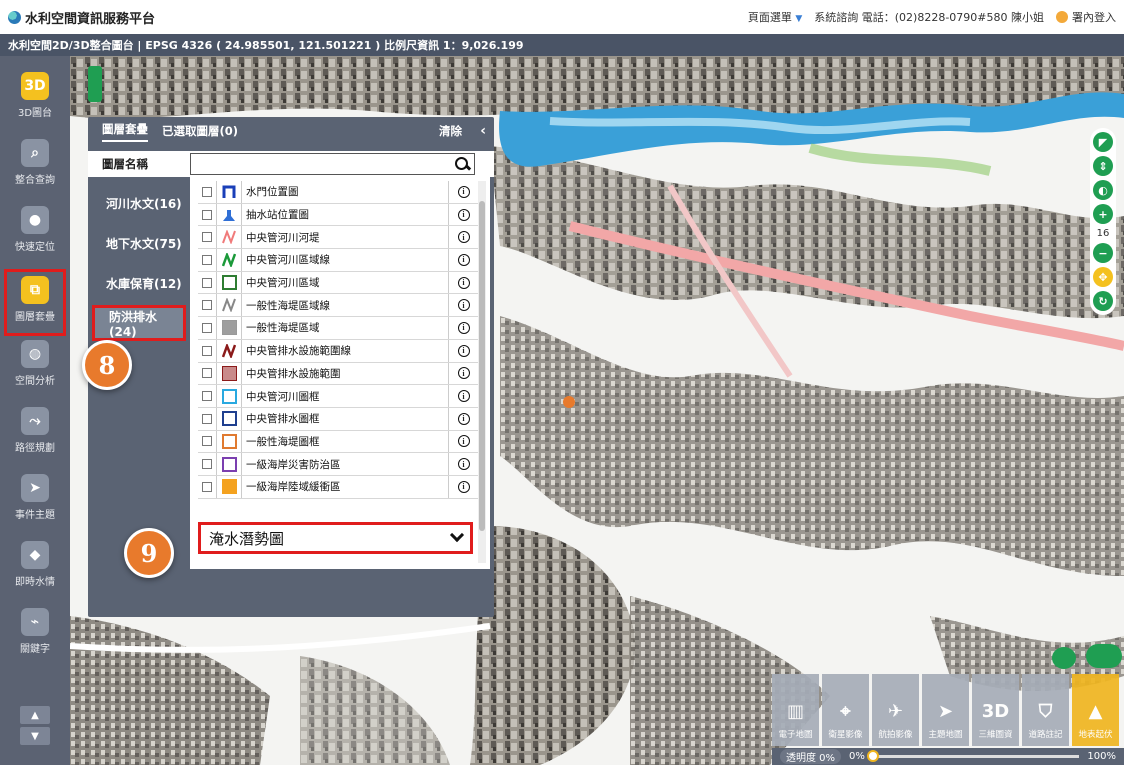  I want to click on flood-map-dropdown: 淹水潛勢圖, so click(335, 538).